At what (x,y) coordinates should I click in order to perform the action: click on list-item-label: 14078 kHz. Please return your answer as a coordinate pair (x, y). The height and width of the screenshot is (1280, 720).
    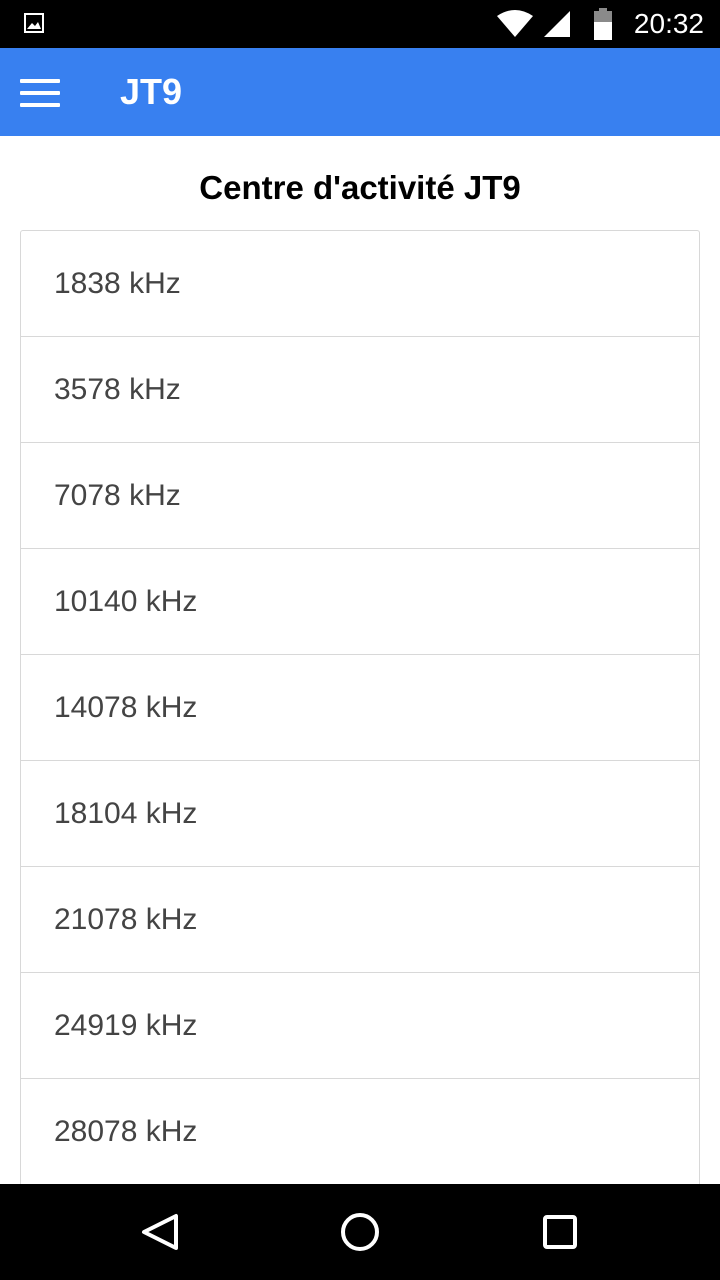
    Looking at the image, I should click on (126, 707).